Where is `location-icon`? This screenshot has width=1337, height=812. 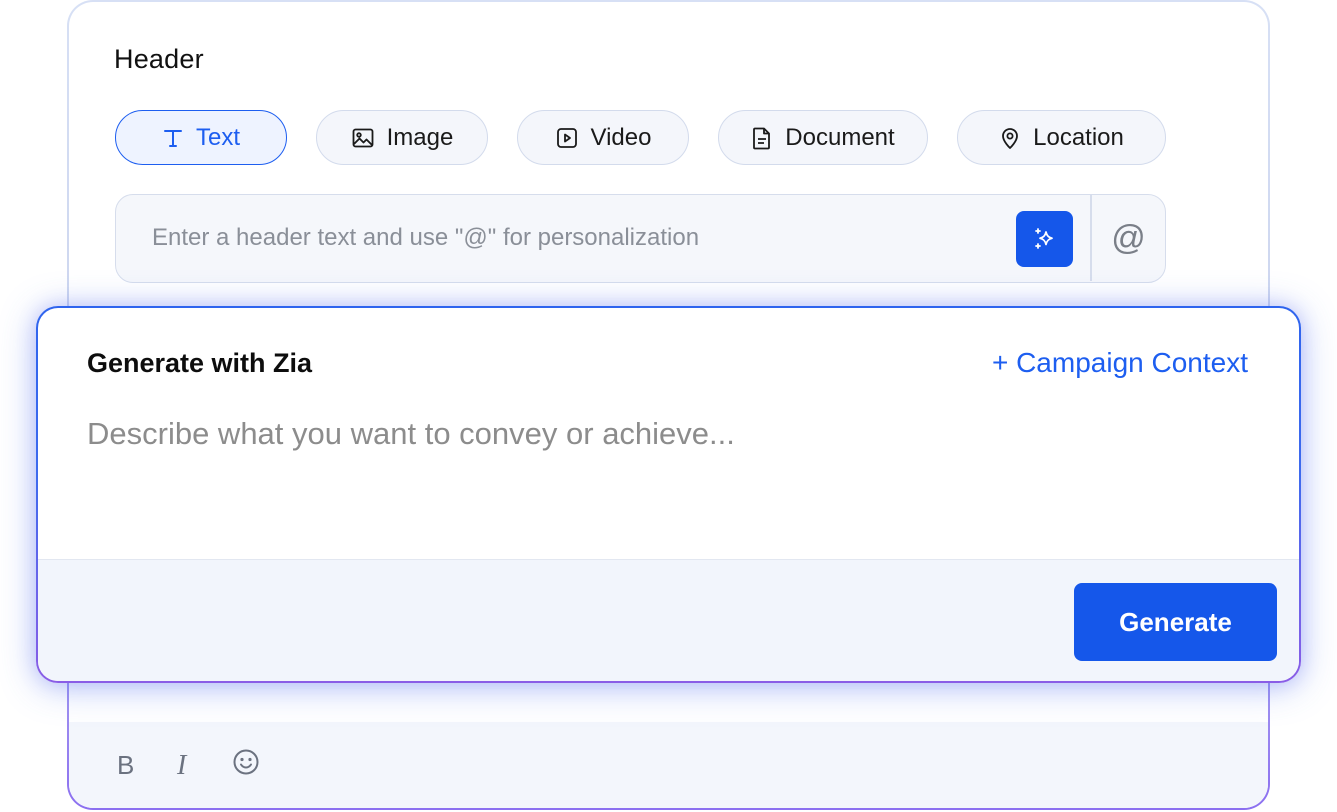 location-icon is located at coordinates (1010, 138).